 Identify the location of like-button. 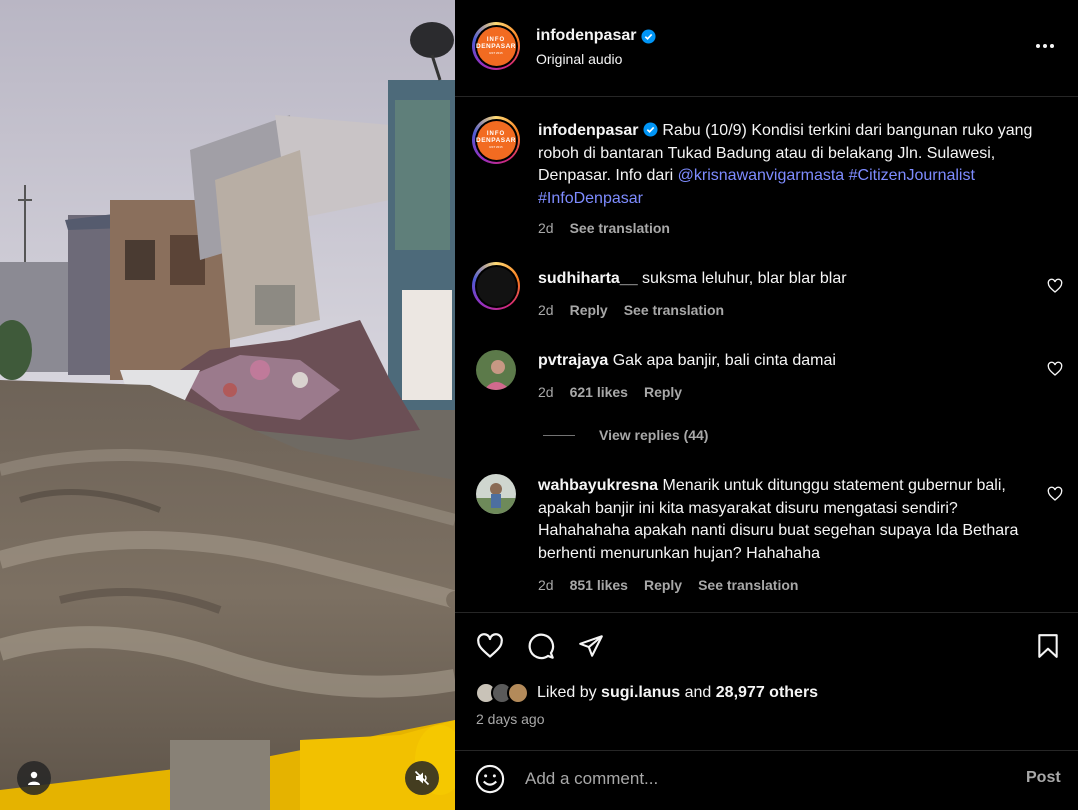
(490, 646).